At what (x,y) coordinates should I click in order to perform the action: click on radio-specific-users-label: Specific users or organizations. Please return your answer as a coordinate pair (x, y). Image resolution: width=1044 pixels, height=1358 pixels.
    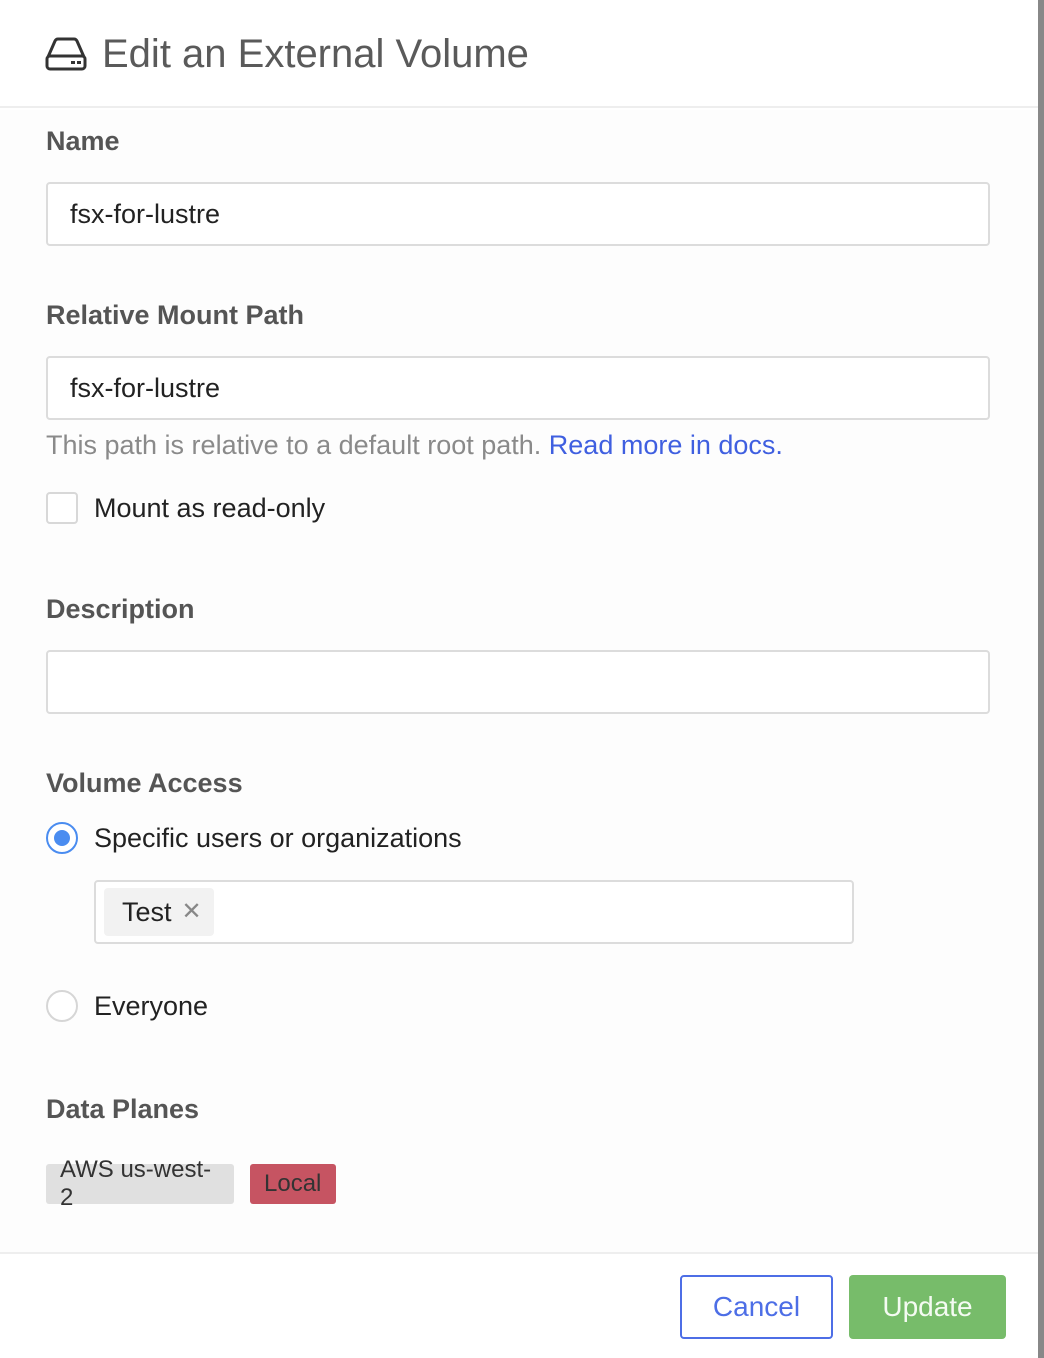
    Looking at the image, I should click on (278, 837).